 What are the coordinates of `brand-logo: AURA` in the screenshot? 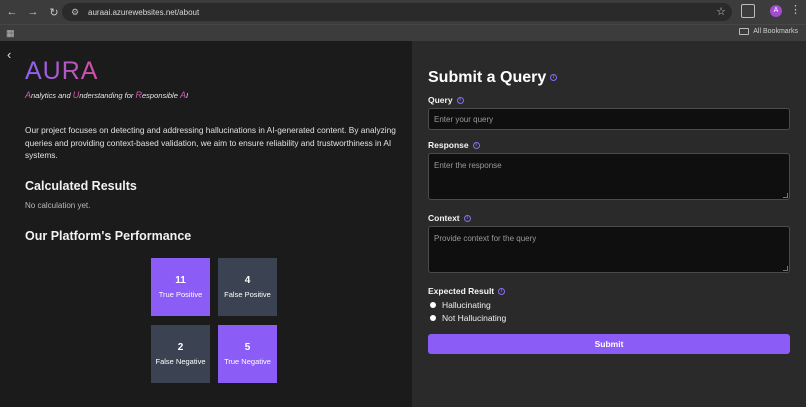 It's located at (62, 71).